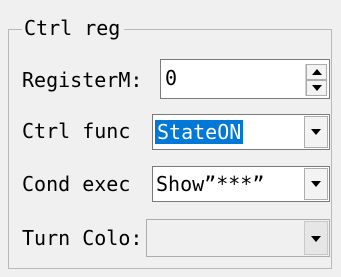 The image size is (341, 277). Describe the element at coordinates (210, 184) in the screenshot. I see `cond-exec-value: Show”***”` at that location.